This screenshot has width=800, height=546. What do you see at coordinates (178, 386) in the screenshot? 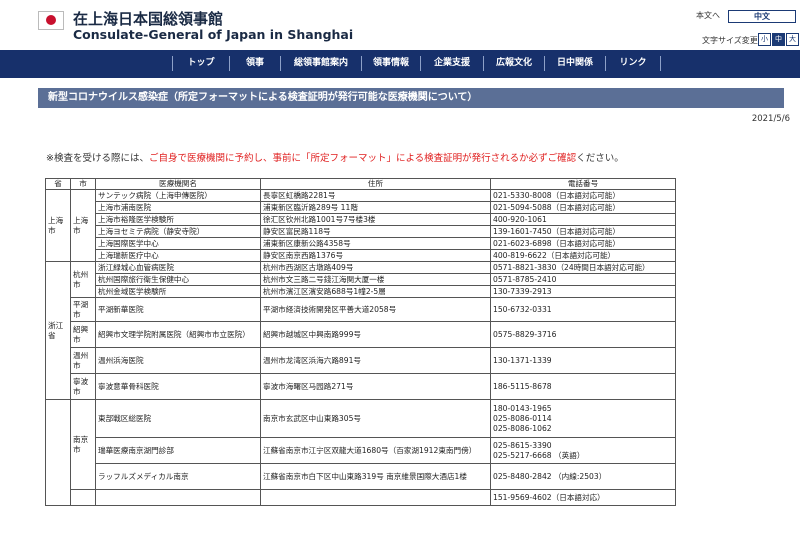
I see `institution-cell: 寧波意華骨科医院` at bounding box center [178, 386].